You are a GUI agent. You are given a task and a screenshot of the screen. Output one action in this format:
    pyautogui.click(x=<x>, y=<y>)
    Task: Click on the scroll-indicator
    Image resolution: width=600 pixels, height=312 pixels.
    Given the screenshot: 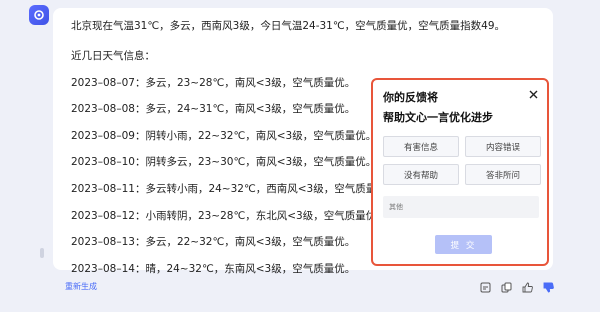 What is the action you would take?
    pyautogui.click(x=42, y=253)
    